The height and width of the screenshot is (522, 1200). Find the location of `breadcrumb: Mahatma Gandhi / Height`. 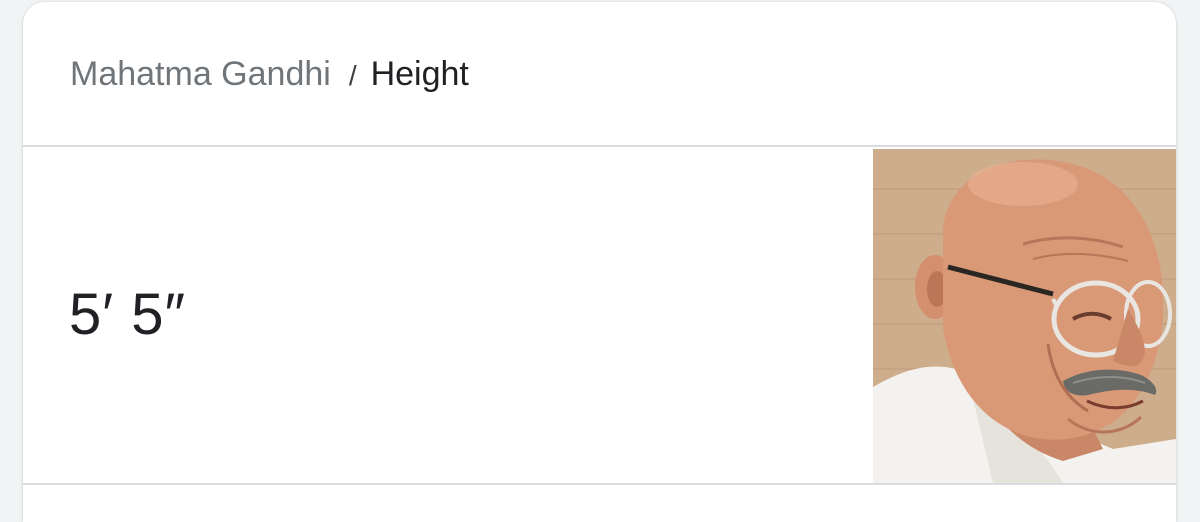

breadcrumb: Mahatma Gandhi / Height is located at coordinates (269, 75).